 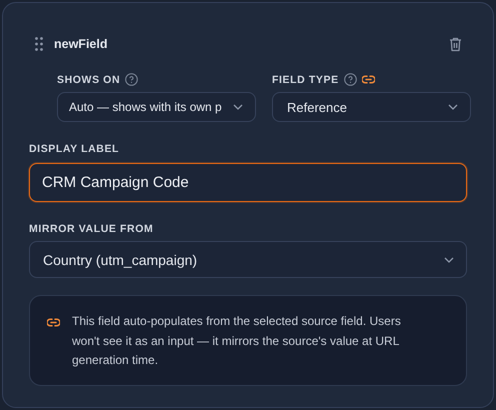 What do you see at coordinates (455, 44) in the screenshot?
I see `delete-icon` at bounding box center [455, 44].